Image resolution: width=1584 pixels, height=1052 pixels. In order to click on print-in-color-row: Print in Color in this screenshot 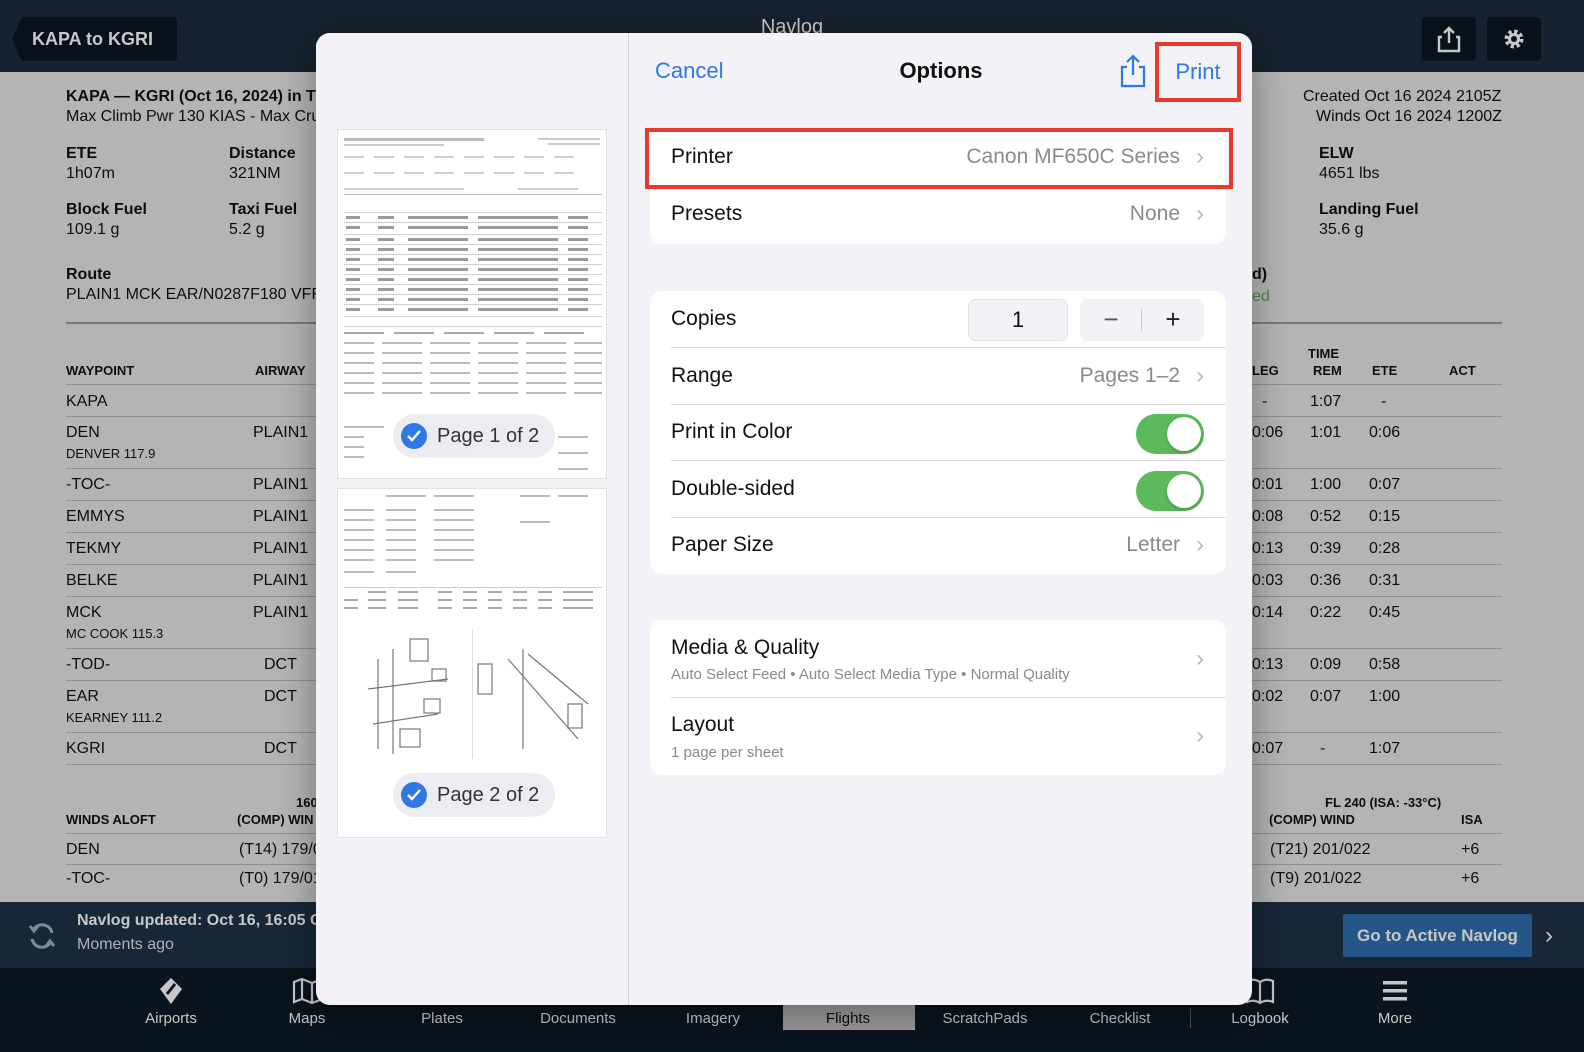, I will do `click(938, 432)`.